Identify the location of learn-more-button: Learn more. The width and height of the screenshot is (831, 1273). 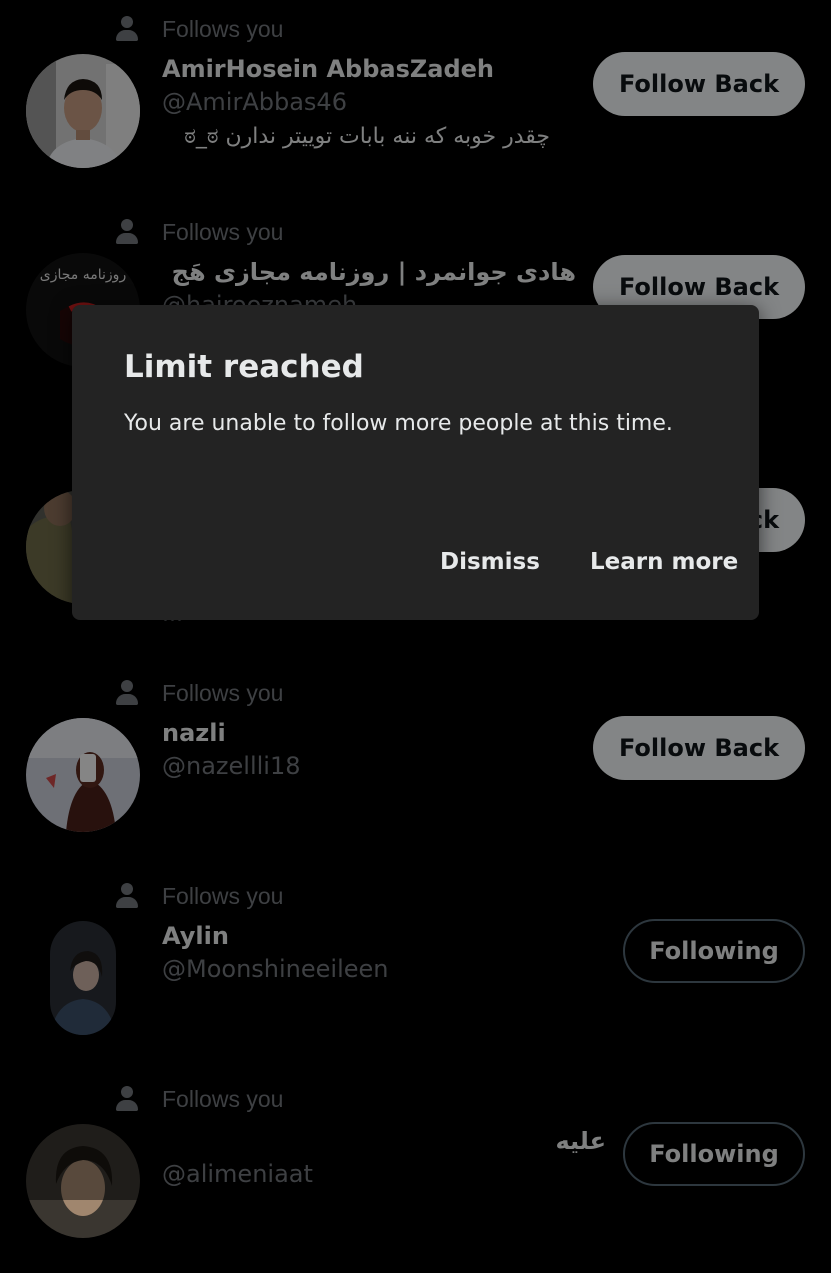
(664, 562).